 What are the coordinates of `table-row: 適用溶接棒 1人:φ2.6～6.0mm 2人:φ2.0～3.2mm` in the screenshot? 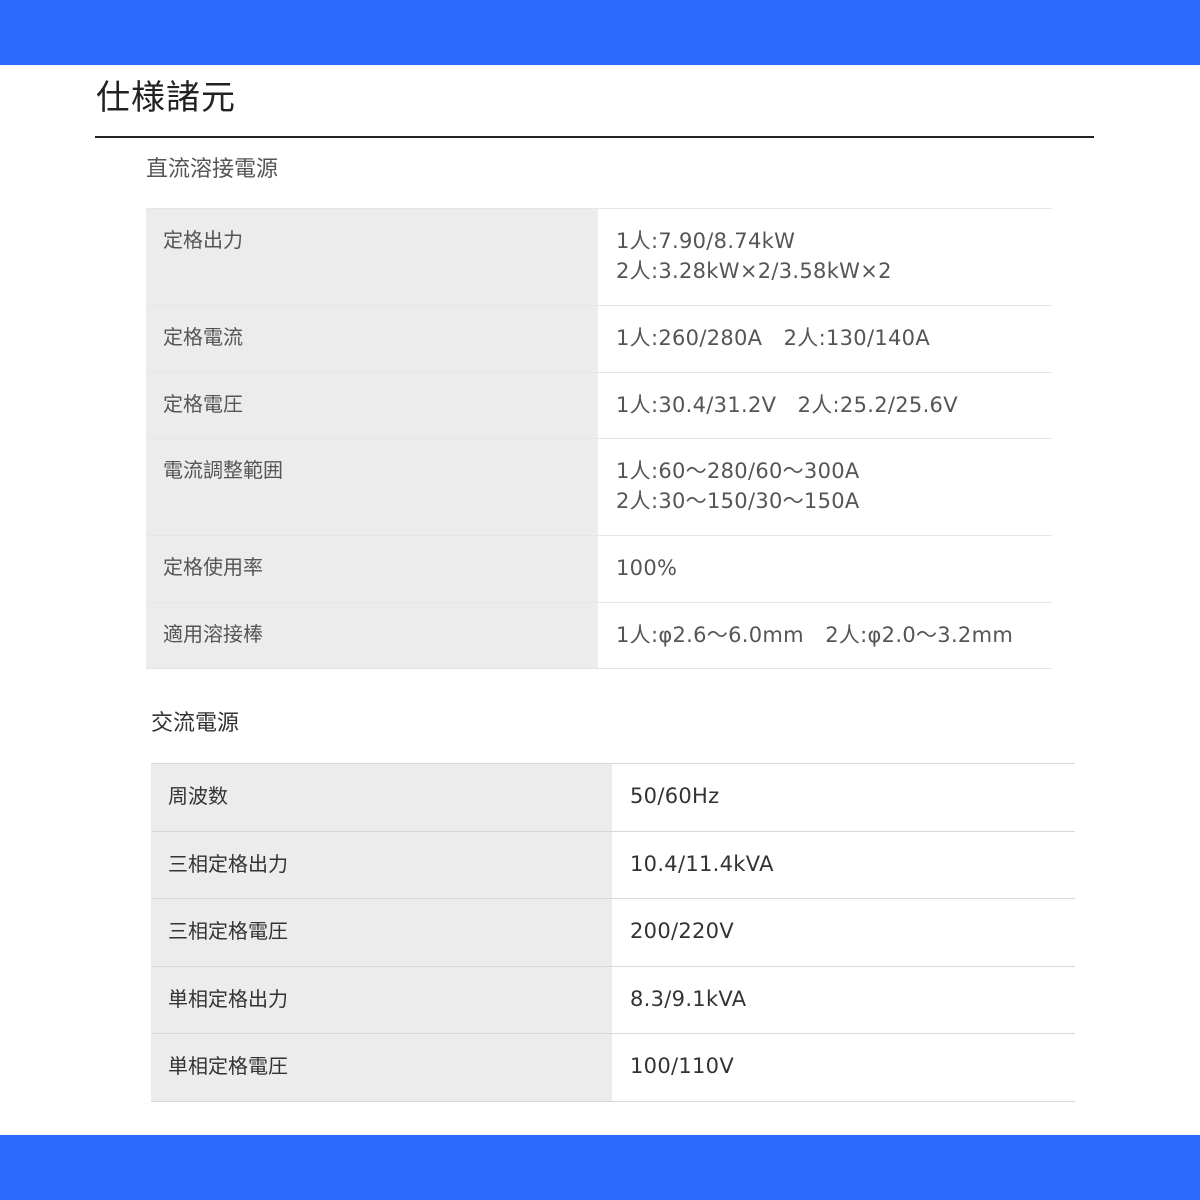 It's located at (599, 636).